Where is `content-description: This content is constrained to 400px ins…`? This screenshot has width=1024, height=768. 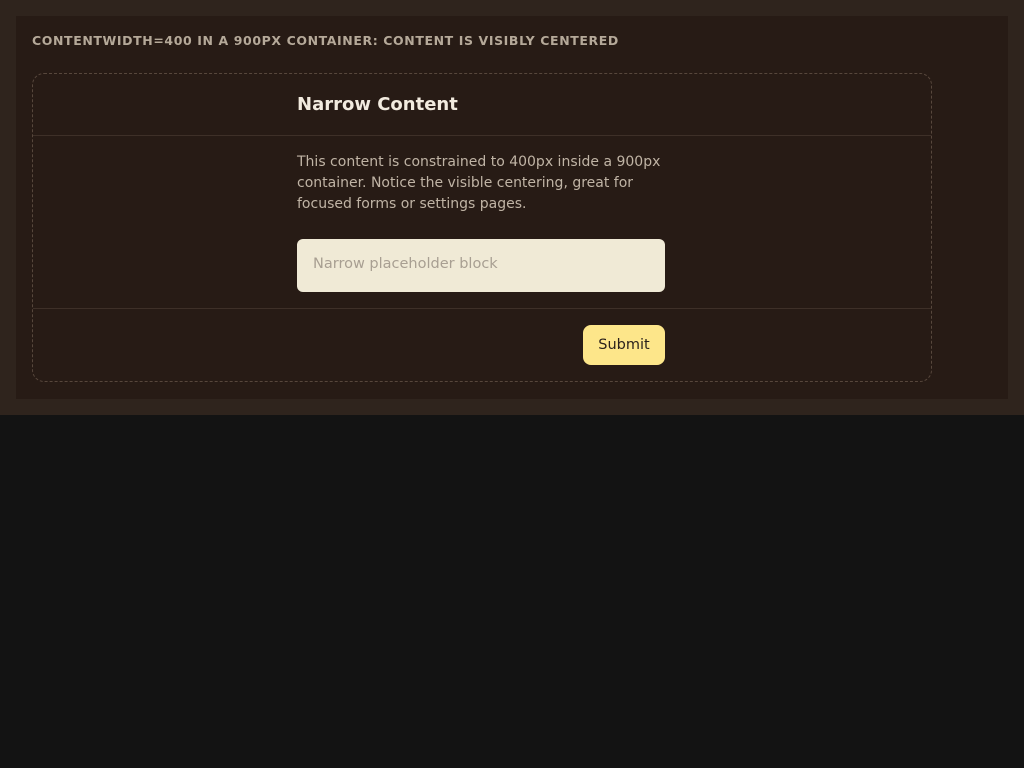
content-description: This content is constrained to 400px ins… is located at coordinates (479, 183).